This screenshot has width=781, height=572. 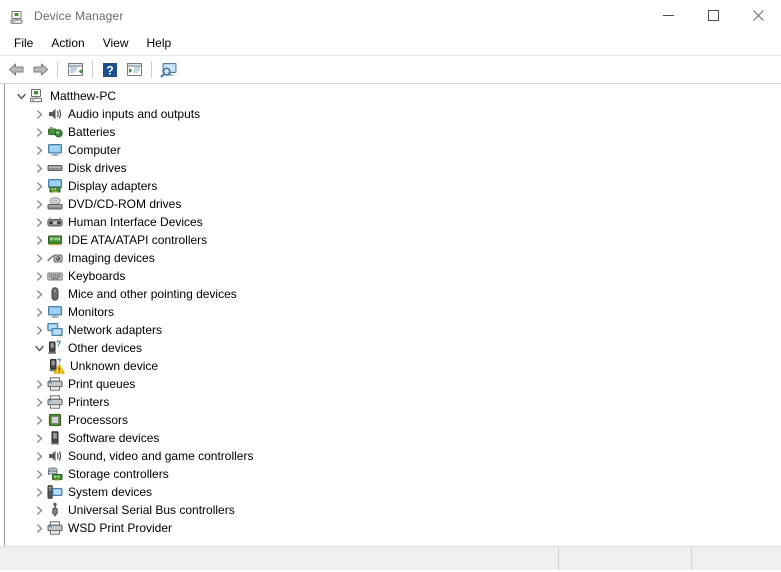 I want to click on tree-item-computer: Computer, so click(x=393, y=150).